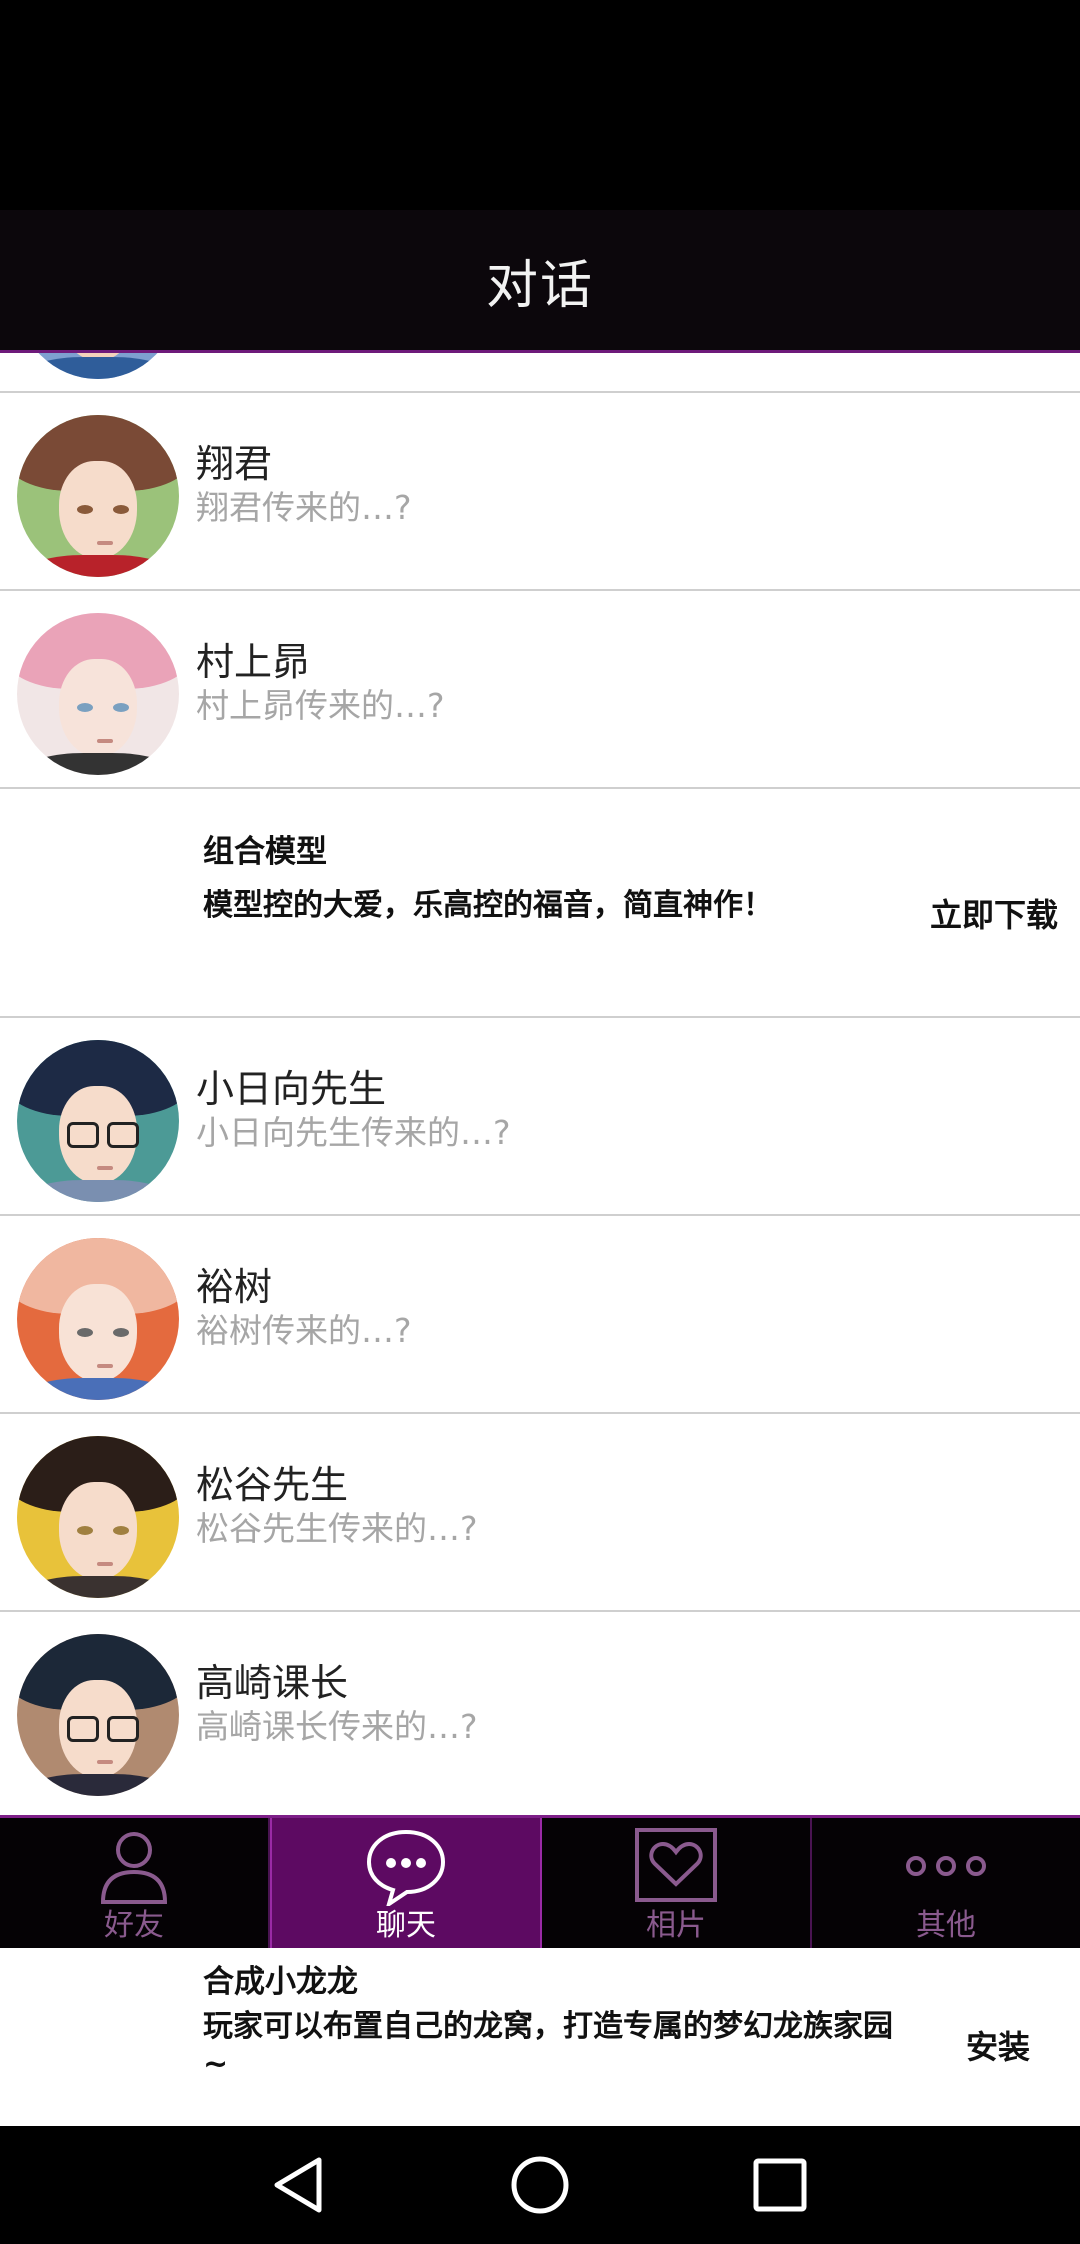 The width and height of the screenshot is (1080, 2244). Describe the element at coordinates (320, 705) in the screenshot. I see `message-preview: 村上昴传来的…?` at that location.